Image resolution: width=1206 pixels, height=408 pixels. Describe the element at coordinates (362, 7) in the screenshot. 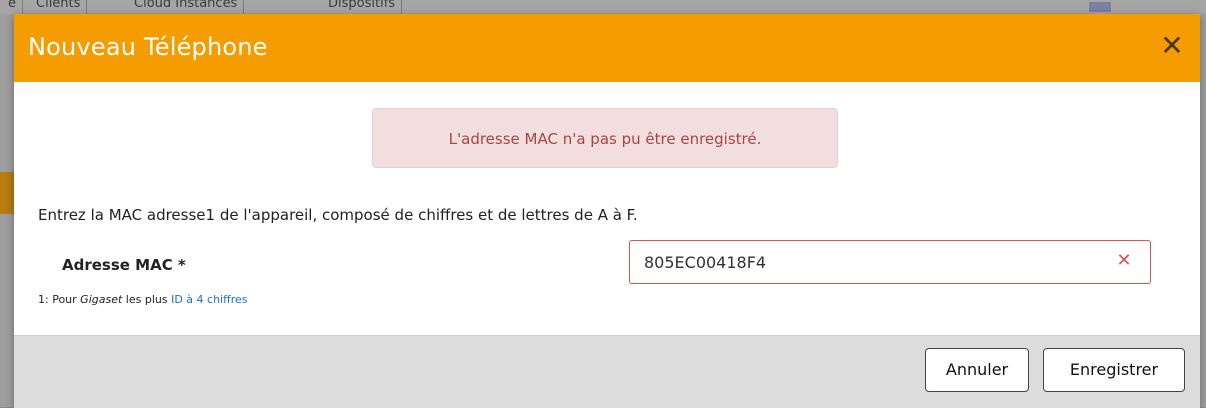

I see `background-tab-dispositifs: Dispositifs` at that location.